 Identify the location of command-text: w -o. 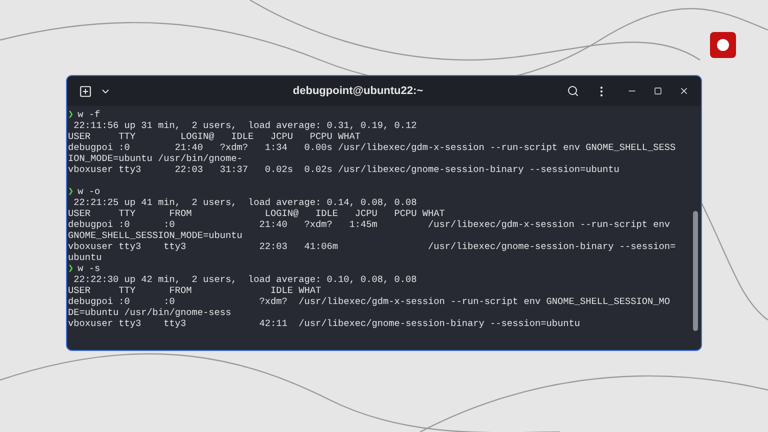
(88, 191).